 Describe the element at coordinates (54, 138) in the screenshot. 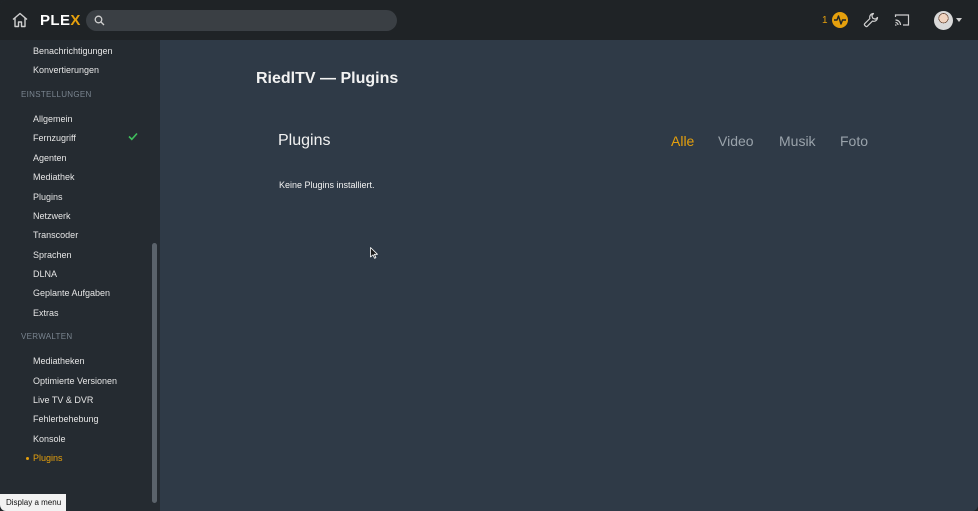

I see `sidebar-item-fernzugriff: Fernzugriff` at that location.